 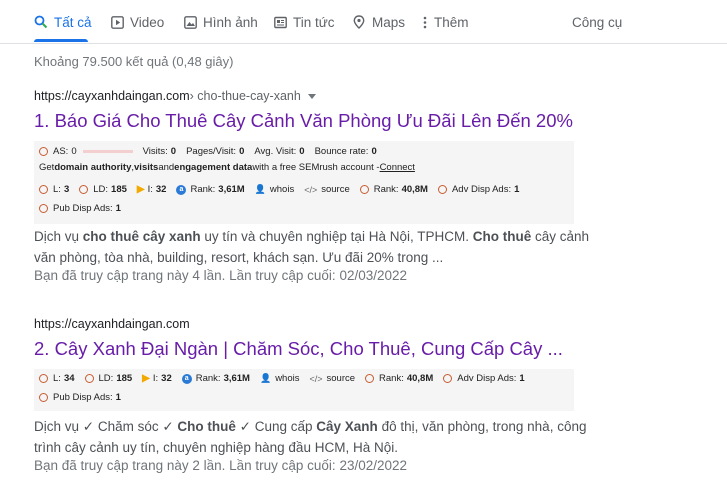 I want to click on more-vertical-icon, so click(x=425, y=22).